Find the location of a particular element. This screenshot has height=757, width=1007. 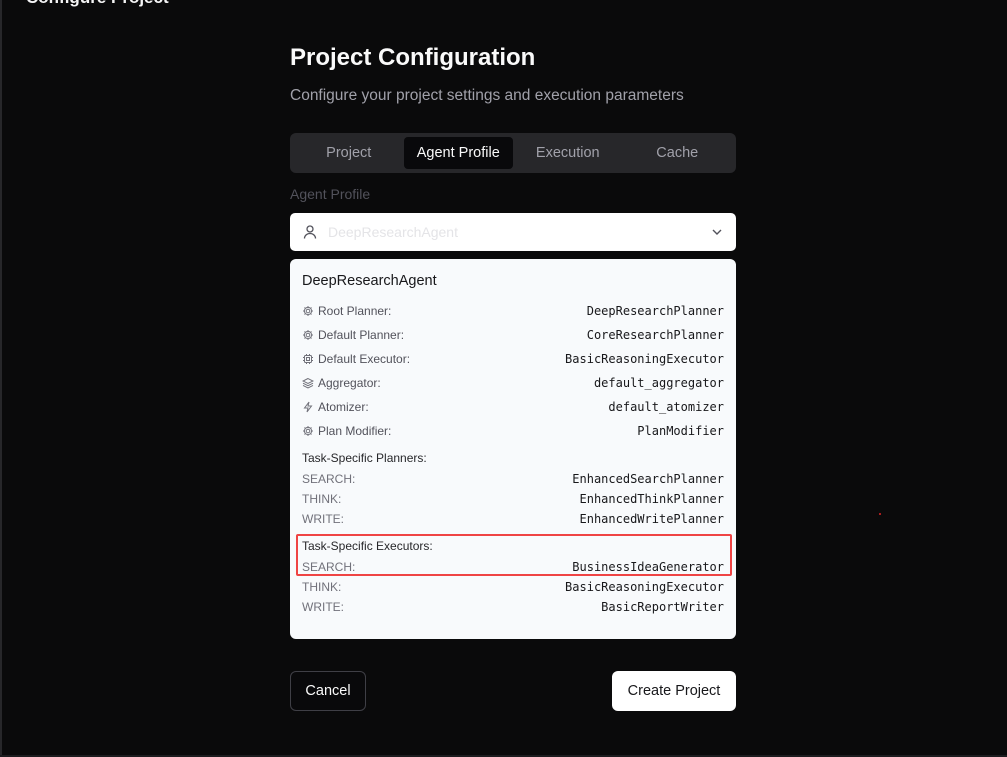

component-label: Aggregator: is located at coordinates (349, 383).